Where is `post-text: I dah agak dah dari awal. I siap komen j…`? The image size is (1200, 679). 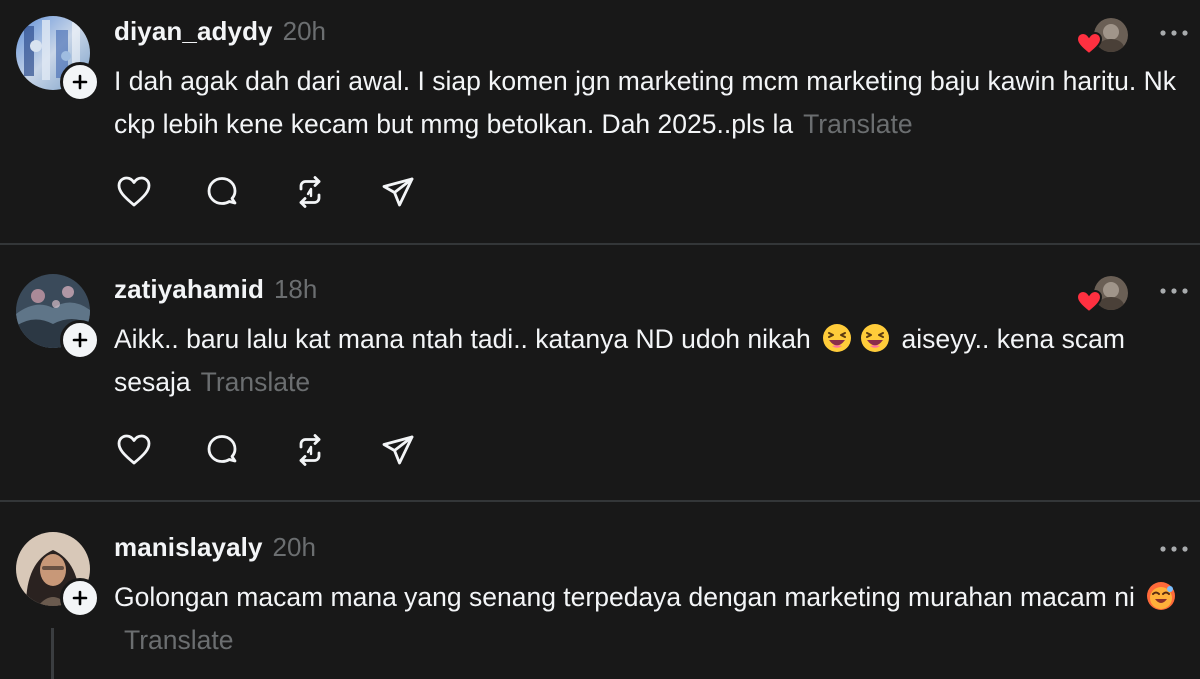 post-text: I dah agak dah dari awal. I siap komen j… is located at coordinates (645, 102).